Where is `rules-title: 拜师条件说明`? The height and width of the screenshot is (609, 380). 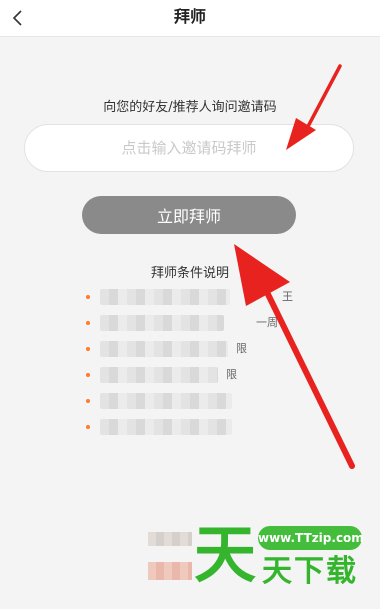
rules-title: 拜师条件说明 is located at coordinates (189, 273).